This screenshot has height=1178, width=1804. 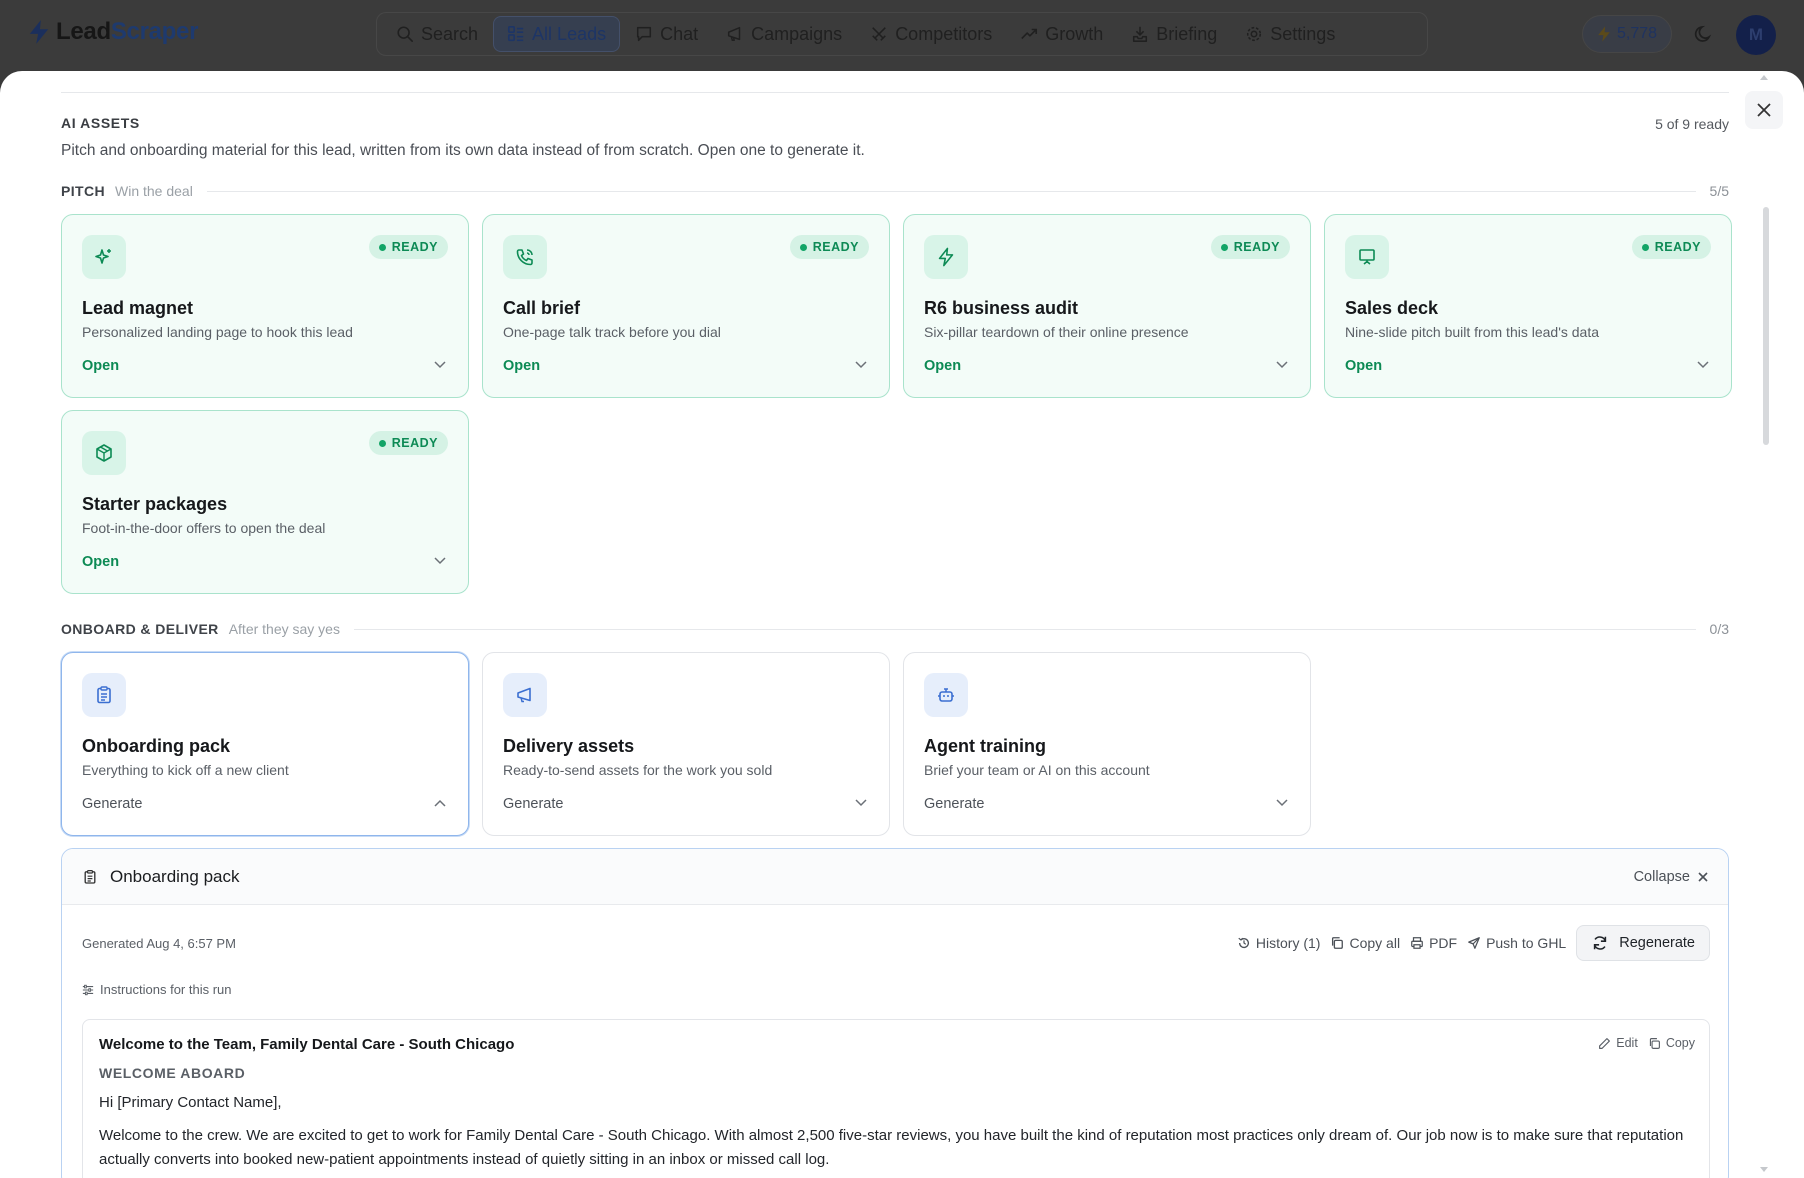 I want to click on credits-badge: 5,778, so click(x=1627, y=34).